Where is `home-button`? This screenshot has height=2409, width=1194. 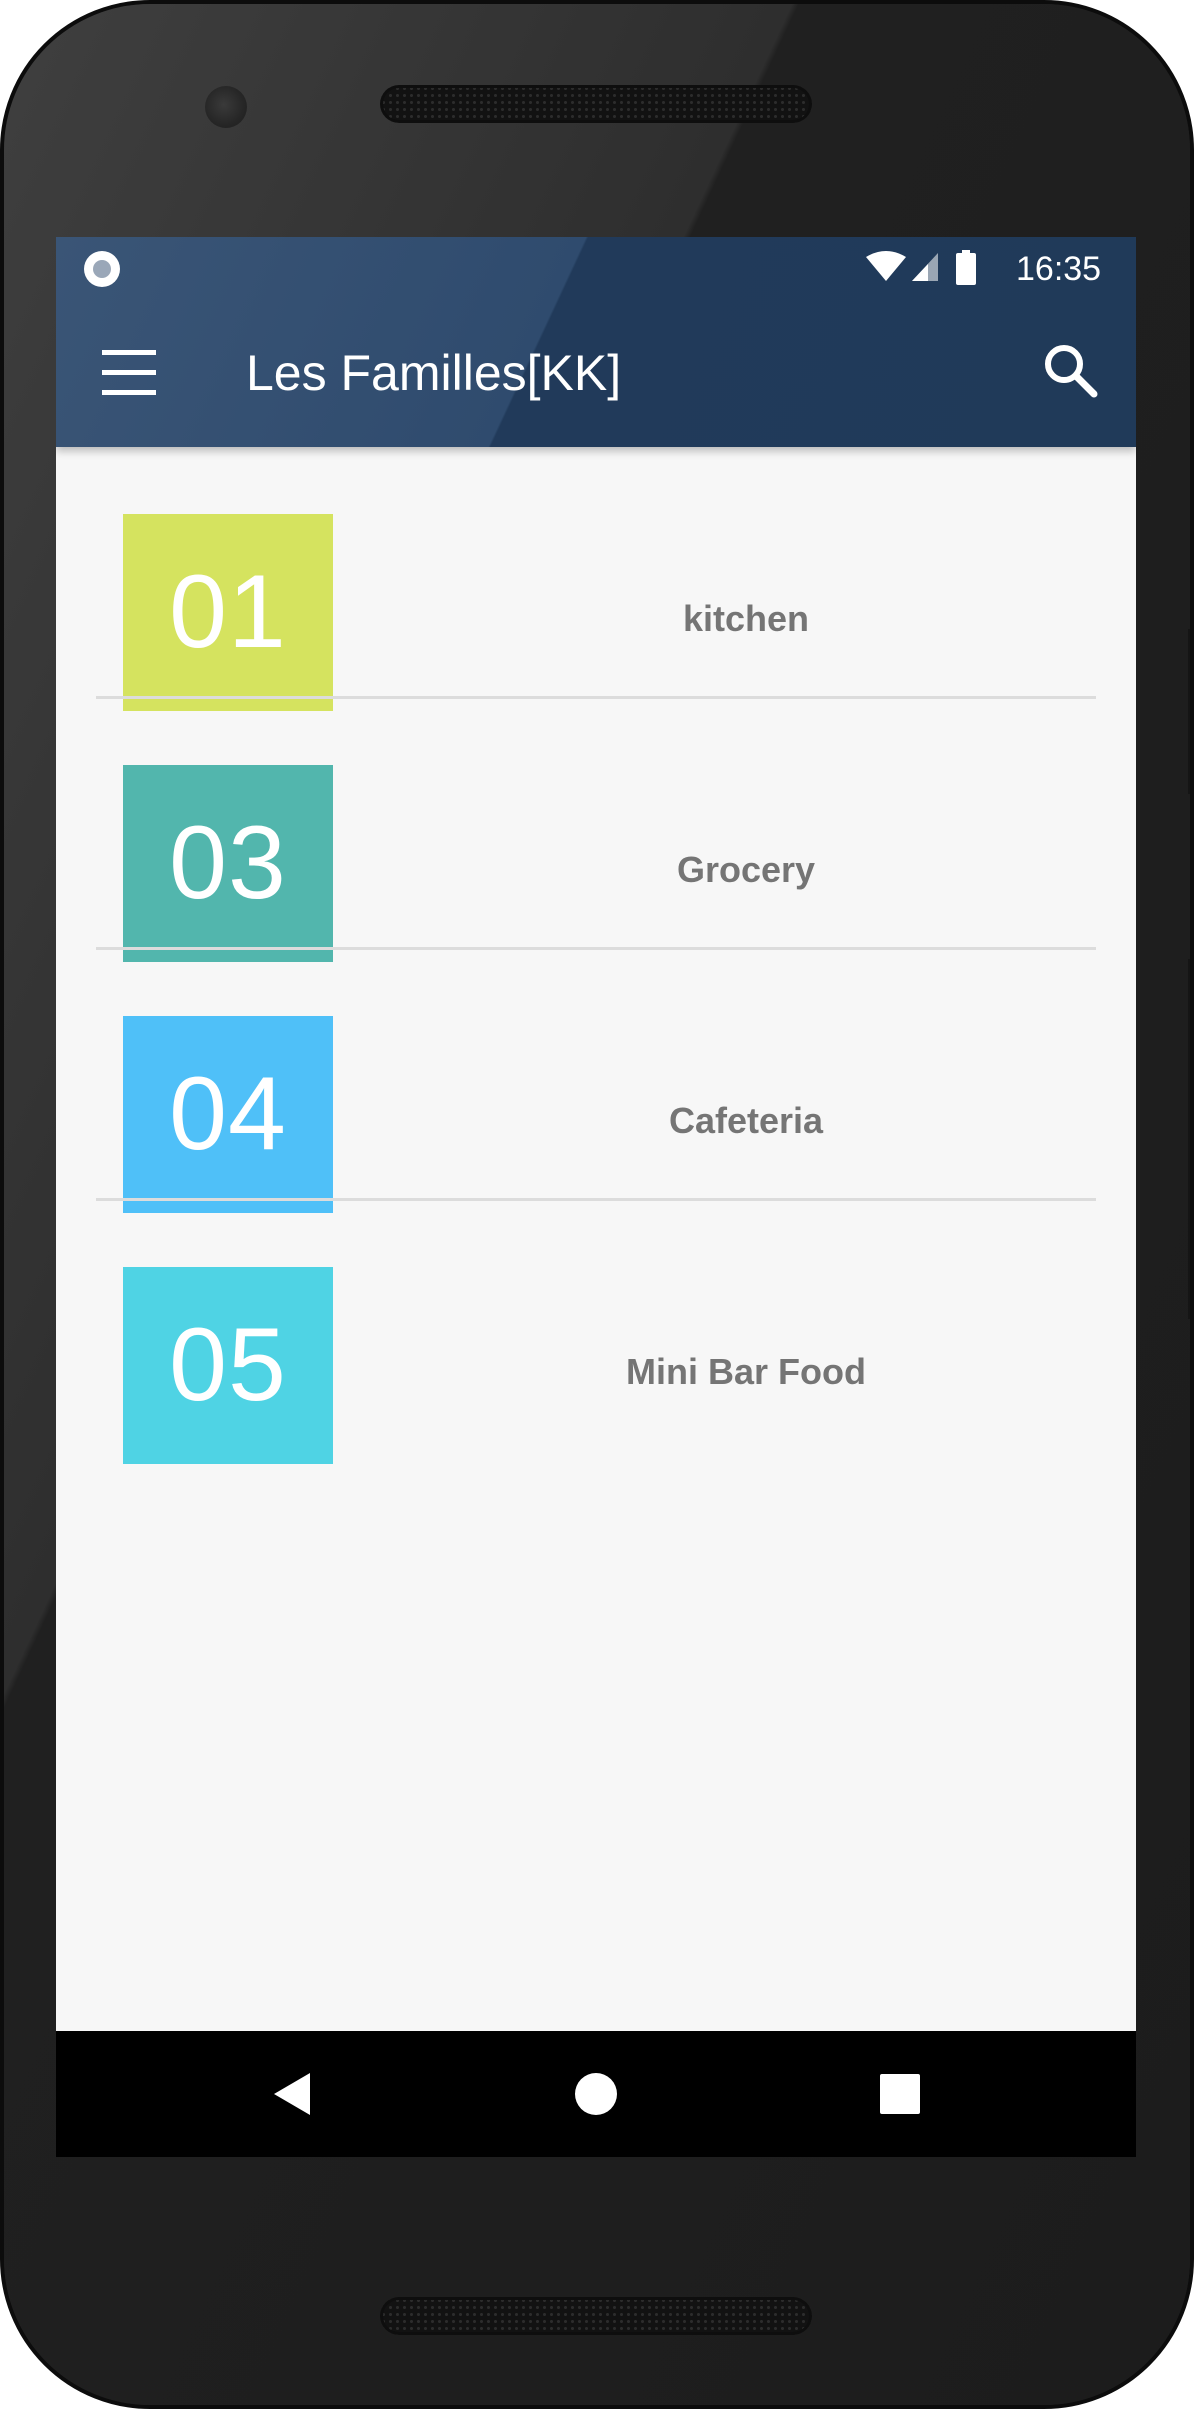 home-button is located at coordinates (596, 2094).